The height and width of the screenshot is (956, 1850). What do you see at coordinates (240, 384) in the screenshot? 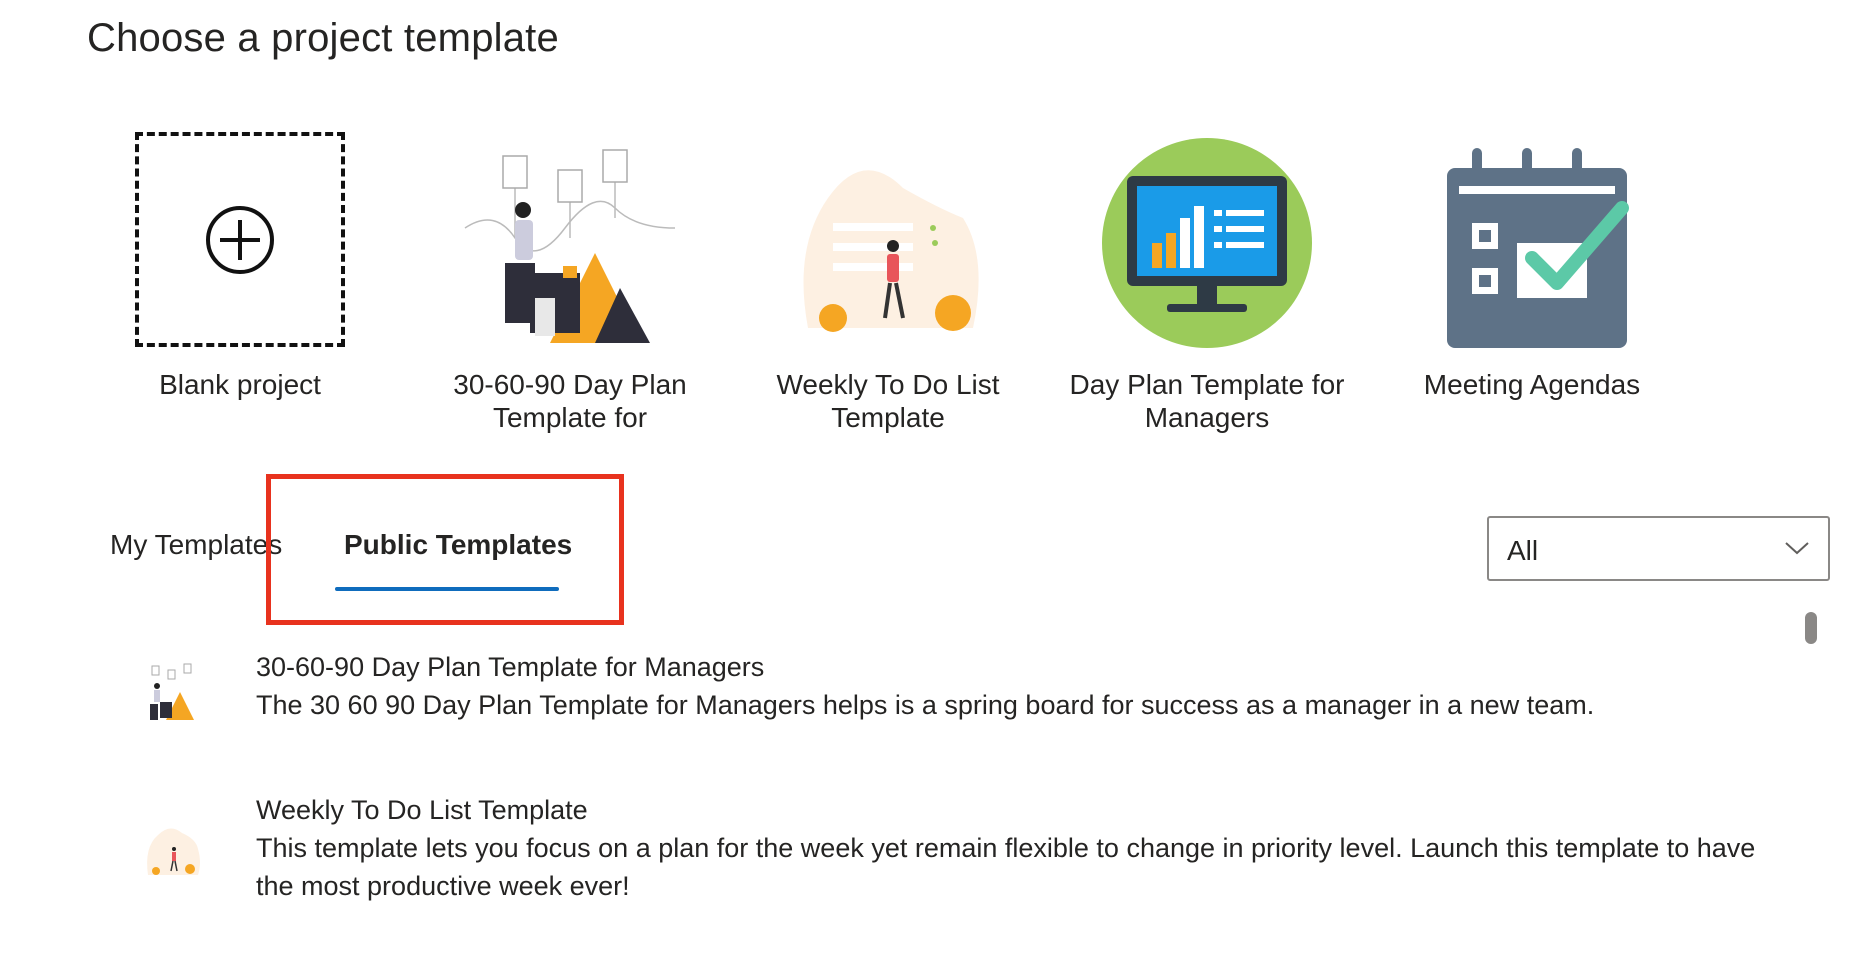
I see `tile-label-blank-project: Blank project` at bounding box center [240, 384].